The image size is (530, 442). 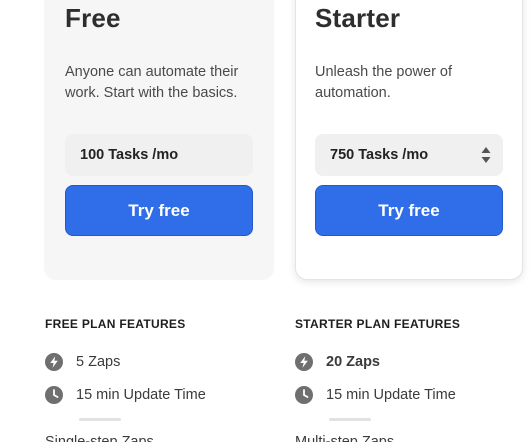 I want to click on free-feature-zaps: 5 Zaps, so click(x=82, y=362).